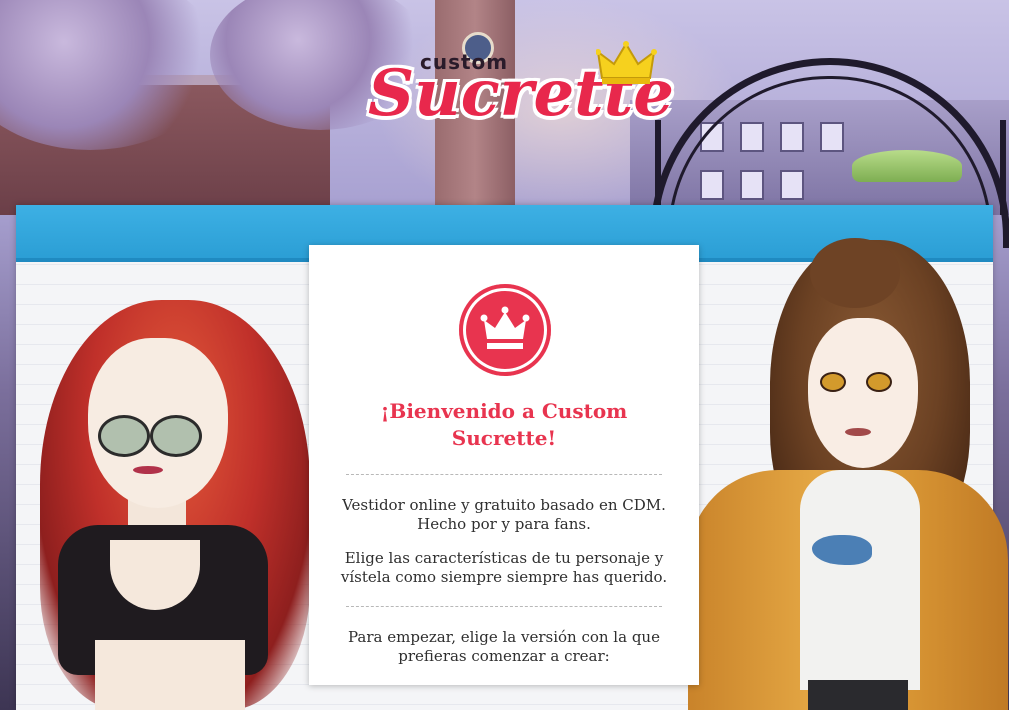 The width and height of the screenshot is (1009, 710). What do you see at coordinates (504, 424) in the screenshot?
I see `welcome-title: ¡Bienvenido a Custom Sucrette!` at bounding box center [504, 424].